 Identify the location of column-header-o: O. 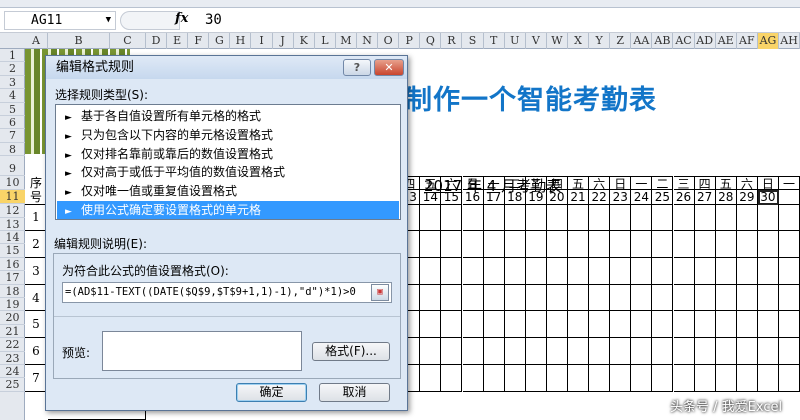
(389, 41).